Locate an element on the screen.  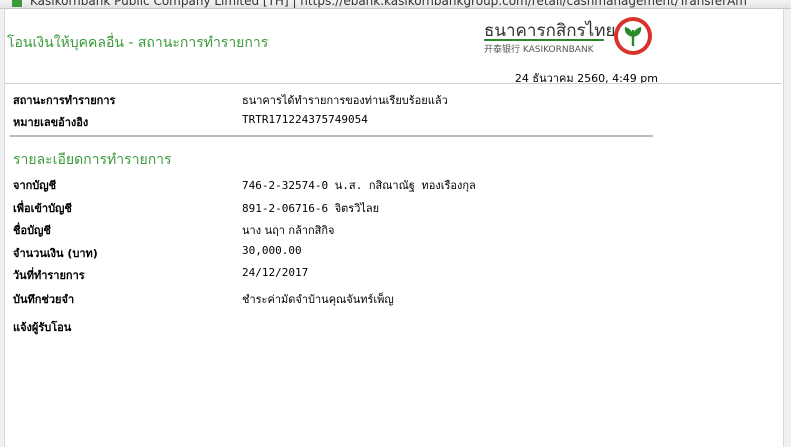
status-label: สถานะการทำรายการ is located at coordinates (64, 100).